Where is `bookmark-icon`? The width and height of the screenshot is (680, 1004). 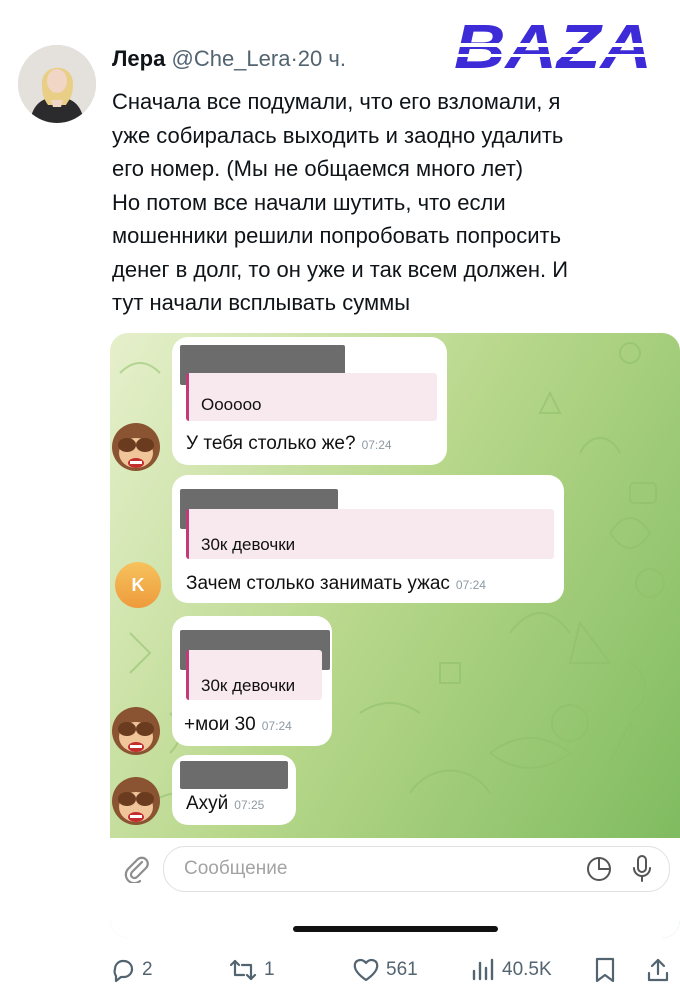
bookmark-icon is located at coordinates (605, 970).